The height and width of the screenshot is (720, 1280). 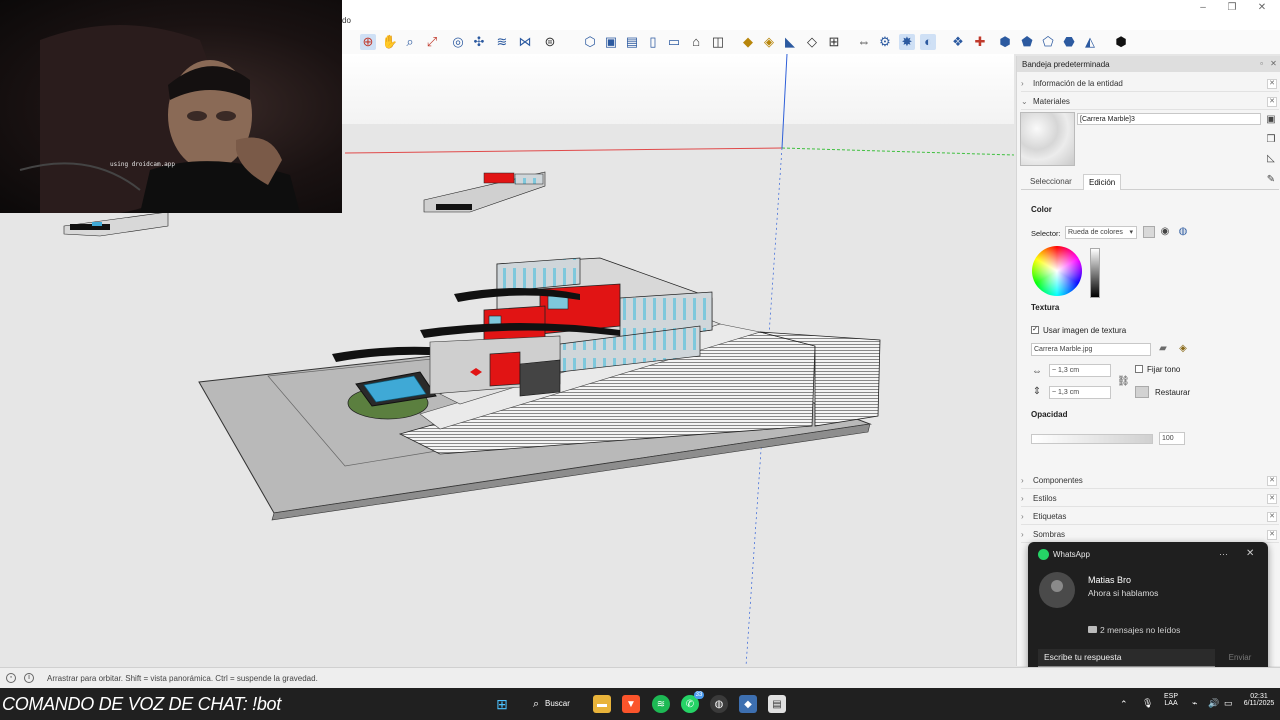 What do you see at coordinates (1048, 42) in the screenshot?
I see `offset-icon: ⬠` at bounding box center [1048, 42].